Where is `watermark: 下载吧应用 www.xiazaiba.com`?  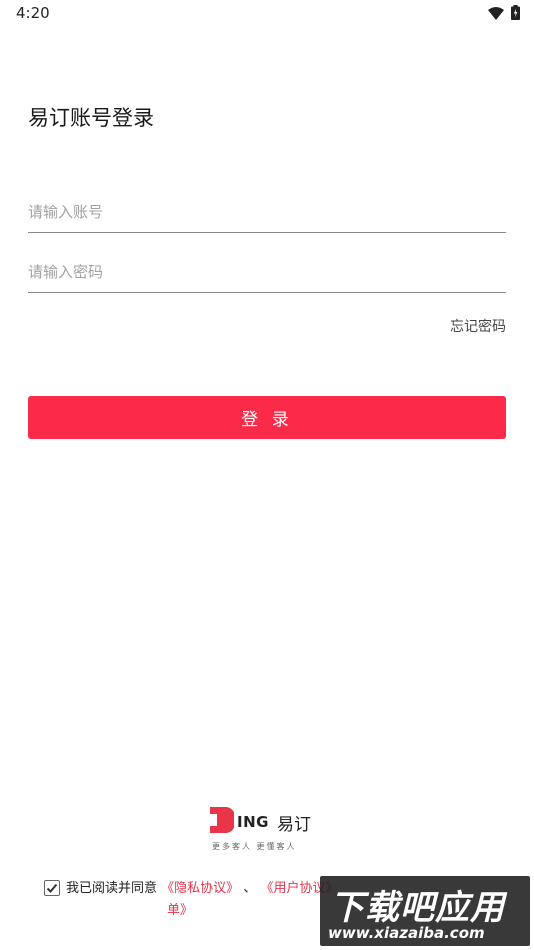
watermark: 下载吧应用 www.xiazaiba.com is located at coordinates (425, 911).